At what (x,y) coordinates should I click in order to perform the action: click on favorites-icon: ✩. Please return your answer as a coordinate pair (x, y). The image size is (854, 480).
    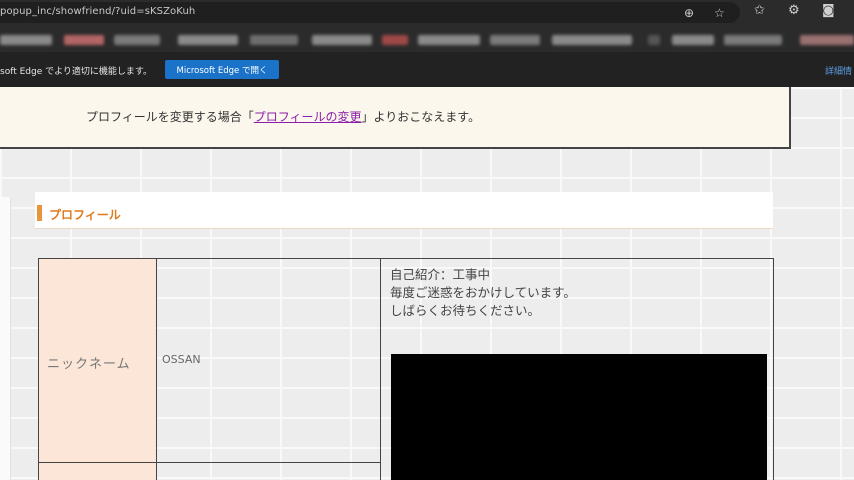
    Looking at the image, I should click on (759, 11).